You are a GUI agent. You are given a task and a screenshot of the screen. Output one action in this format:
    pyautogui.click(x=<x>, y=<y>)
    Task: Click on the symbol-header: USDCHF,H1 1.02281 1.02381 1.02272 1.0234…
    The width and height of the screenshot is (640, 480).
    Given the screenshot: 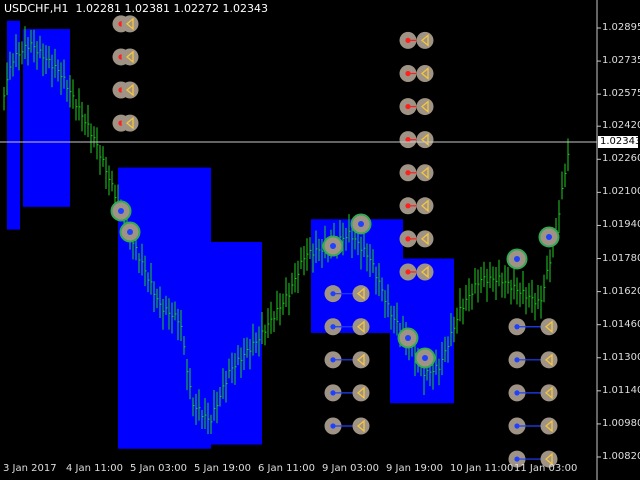 What is the action you would take?
    pyautogui.click(x=136, y=8)
    